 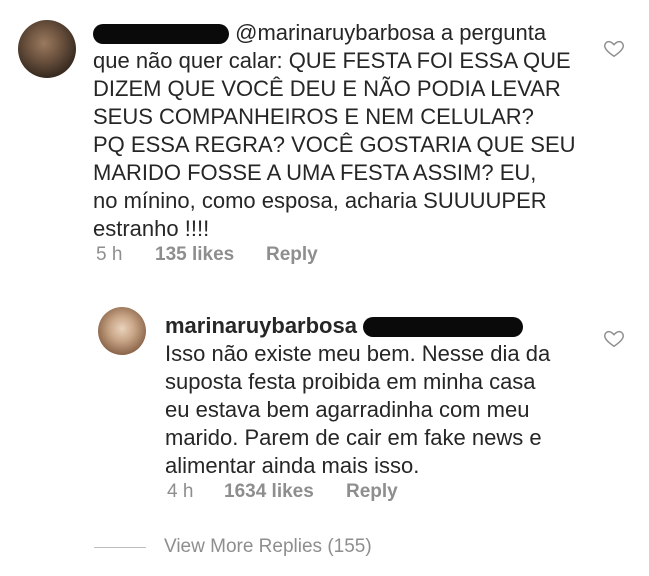 I want to click on comment-2-line: marido. Parem de cair em fake news e, so click(x=353, y=437).